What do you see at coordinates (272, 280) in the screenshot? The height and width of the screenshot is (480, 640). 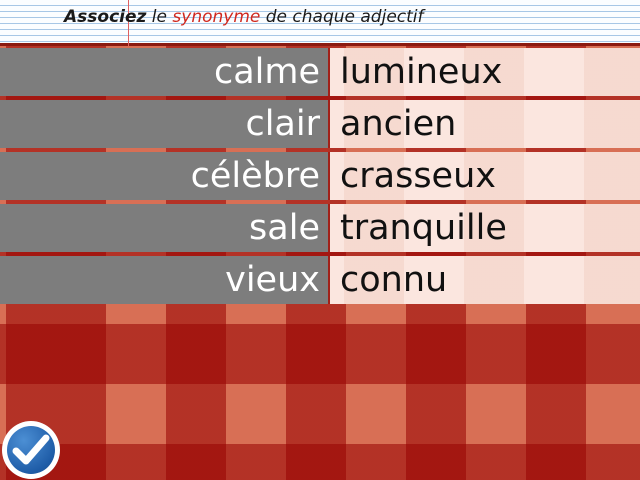 I see `adjective-label: vieux` at bounding box center [272, 280].